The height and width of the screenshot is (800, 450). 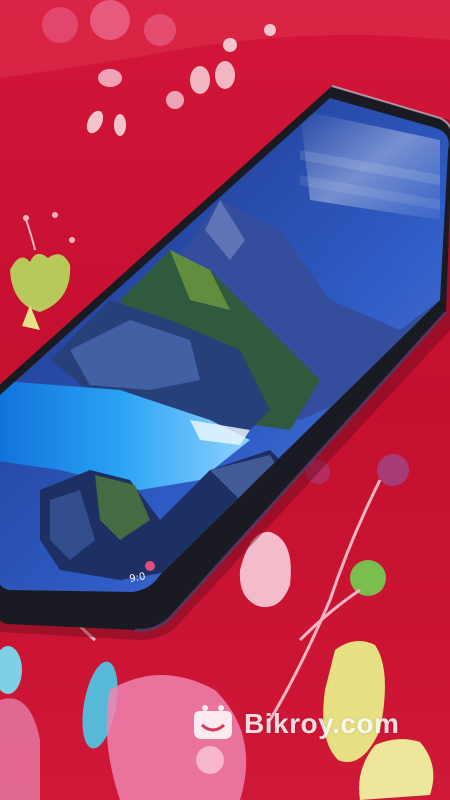 What do you see at coordinates (322, 723) in the screenshot?
I see `watermark-text: Bikroy.com` at bounding box center [322, 723].